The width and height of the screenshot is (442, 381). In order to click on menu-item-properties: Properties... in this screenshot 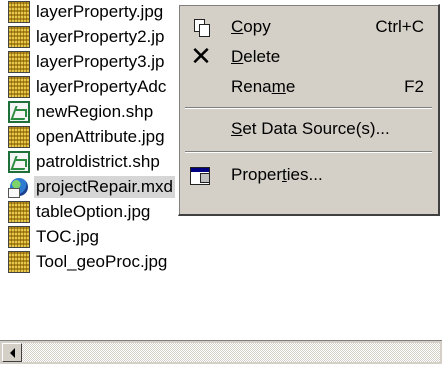, I will do `click(308, 175)`.